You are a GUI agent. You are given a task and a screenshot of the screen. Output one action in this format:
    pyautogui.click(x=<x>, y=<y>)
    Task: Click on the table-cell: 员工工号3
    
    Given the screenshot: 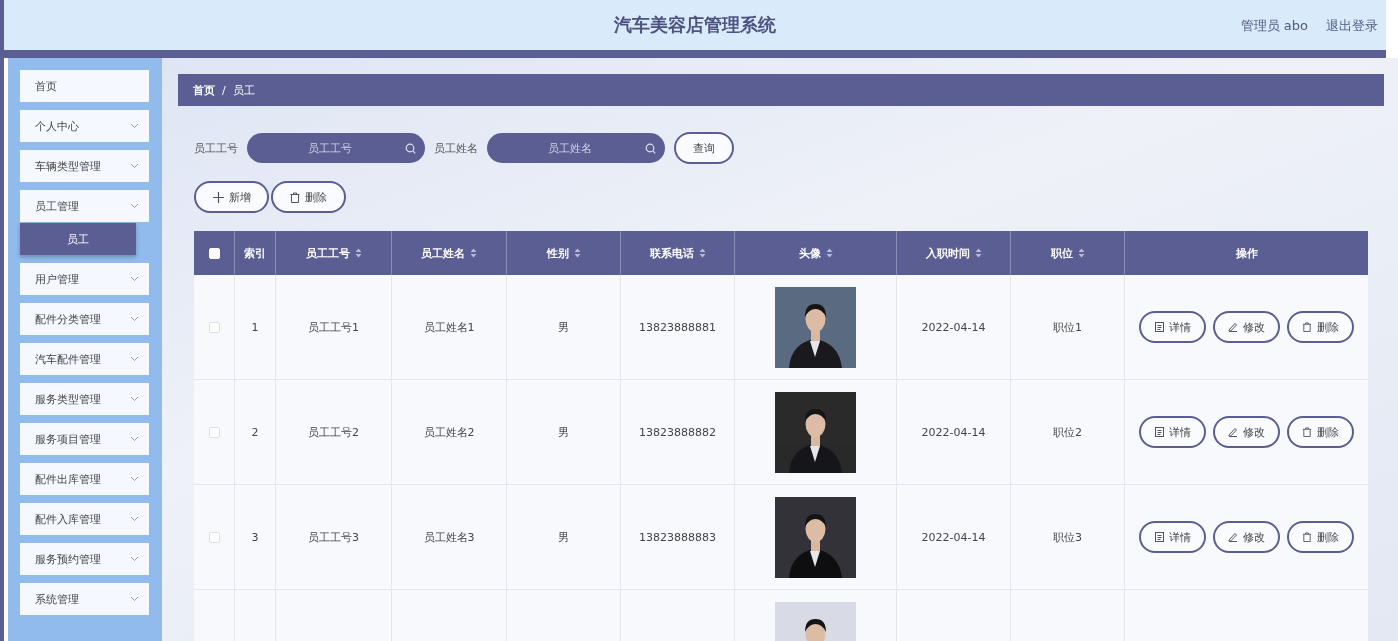 What is the action you would take?
    pyautogui.click(x=333, y=537)
    